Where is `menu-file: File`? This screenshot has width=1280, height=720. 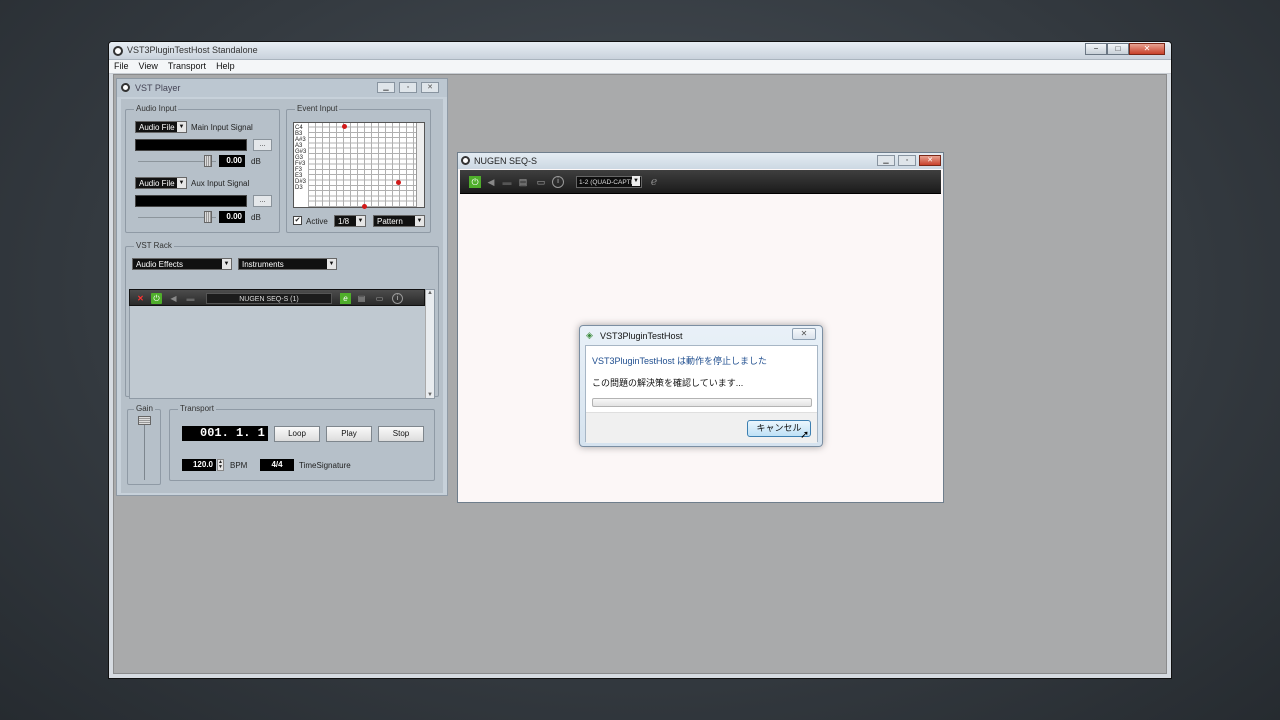
menu-file: File is located at coordinates (121, 66).